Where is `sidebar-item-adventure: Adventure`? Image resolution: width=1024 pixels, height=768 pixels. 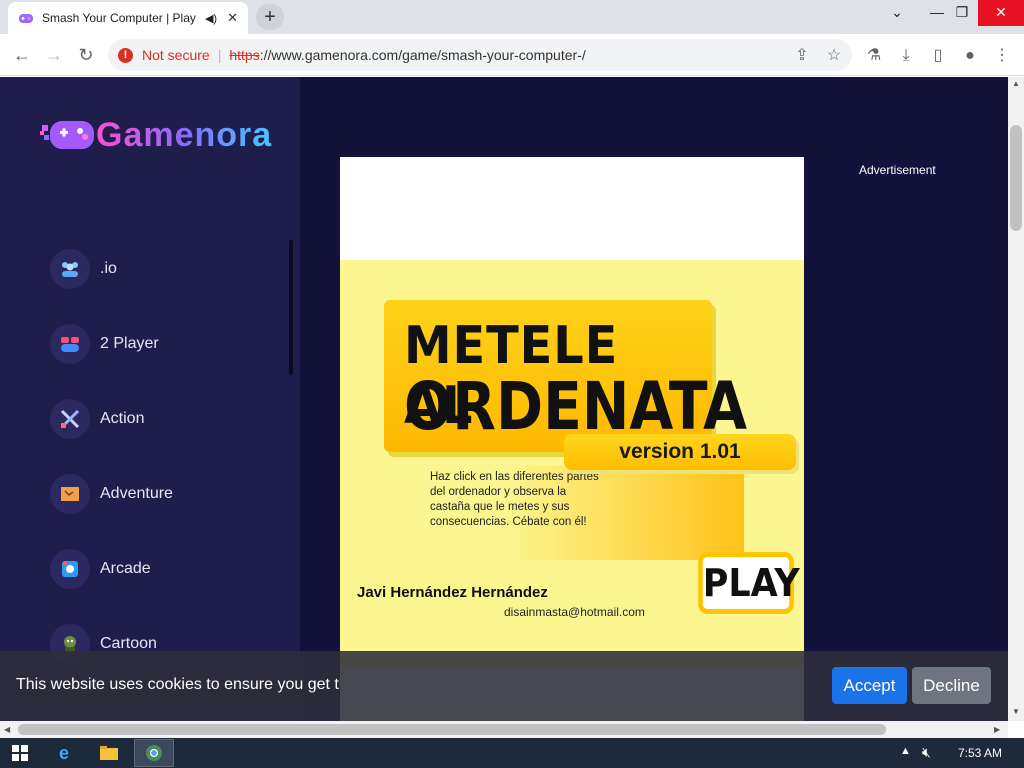
sidebar-item-adventure: Adventure is located at coordinates (111, 494).